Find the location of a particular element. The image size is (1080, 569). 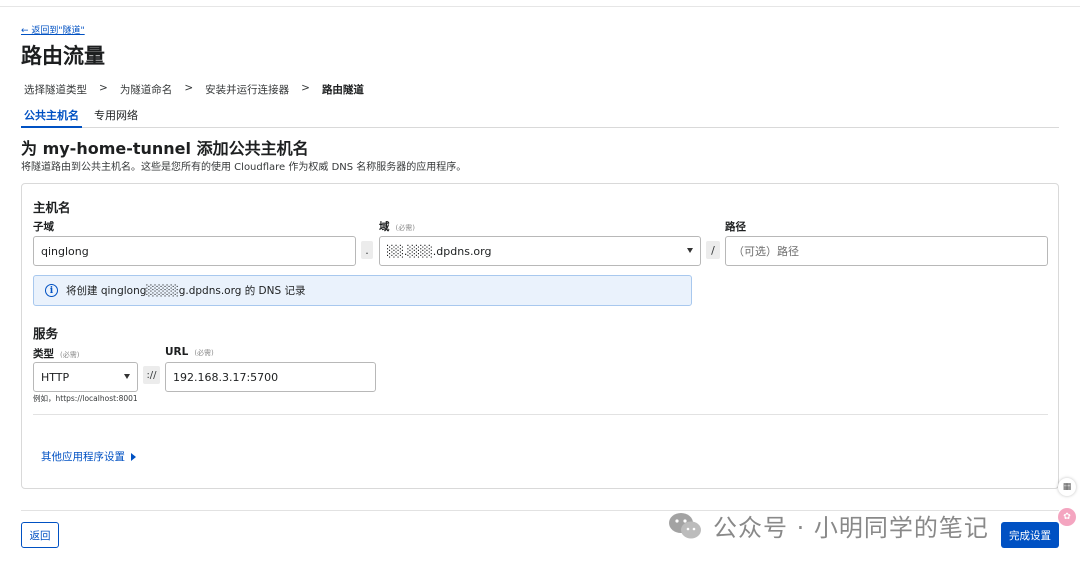

service-type-value: HTTP is located at coordinates (55, 377).